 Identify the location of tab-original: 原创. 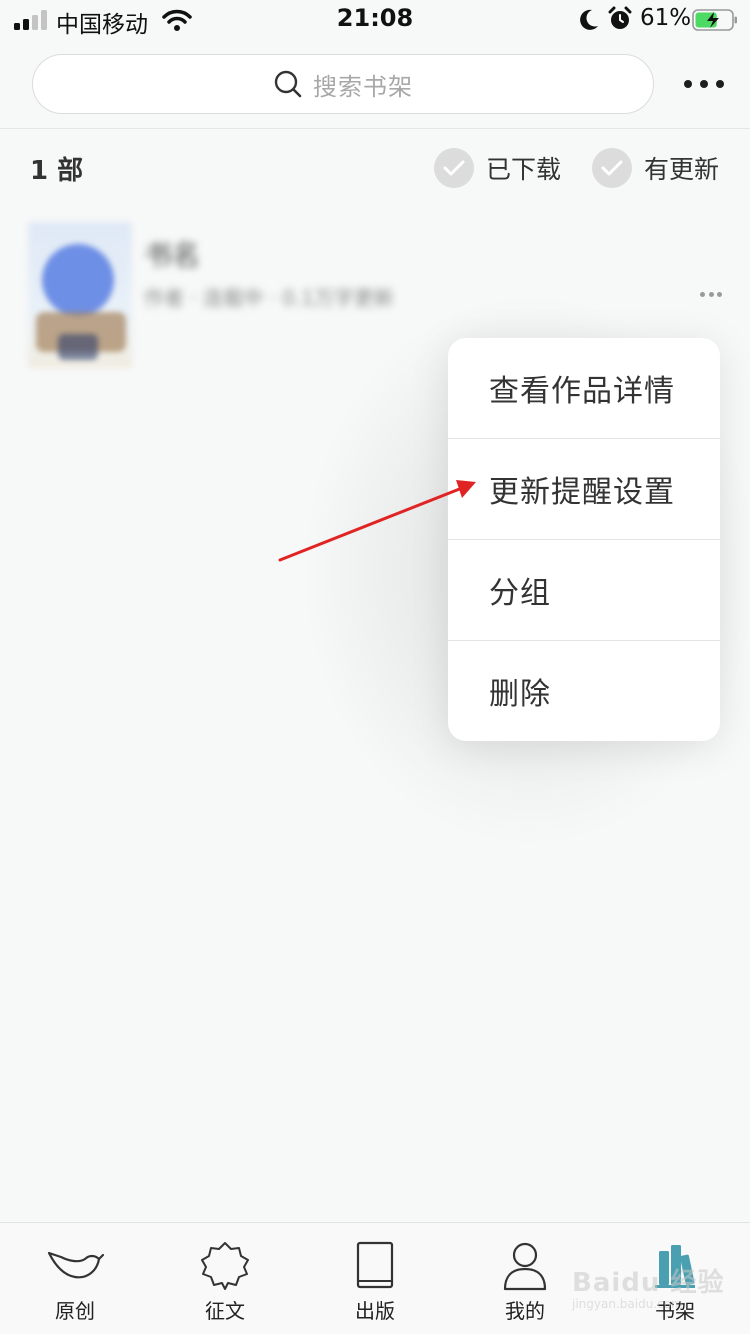
(75, 1278).